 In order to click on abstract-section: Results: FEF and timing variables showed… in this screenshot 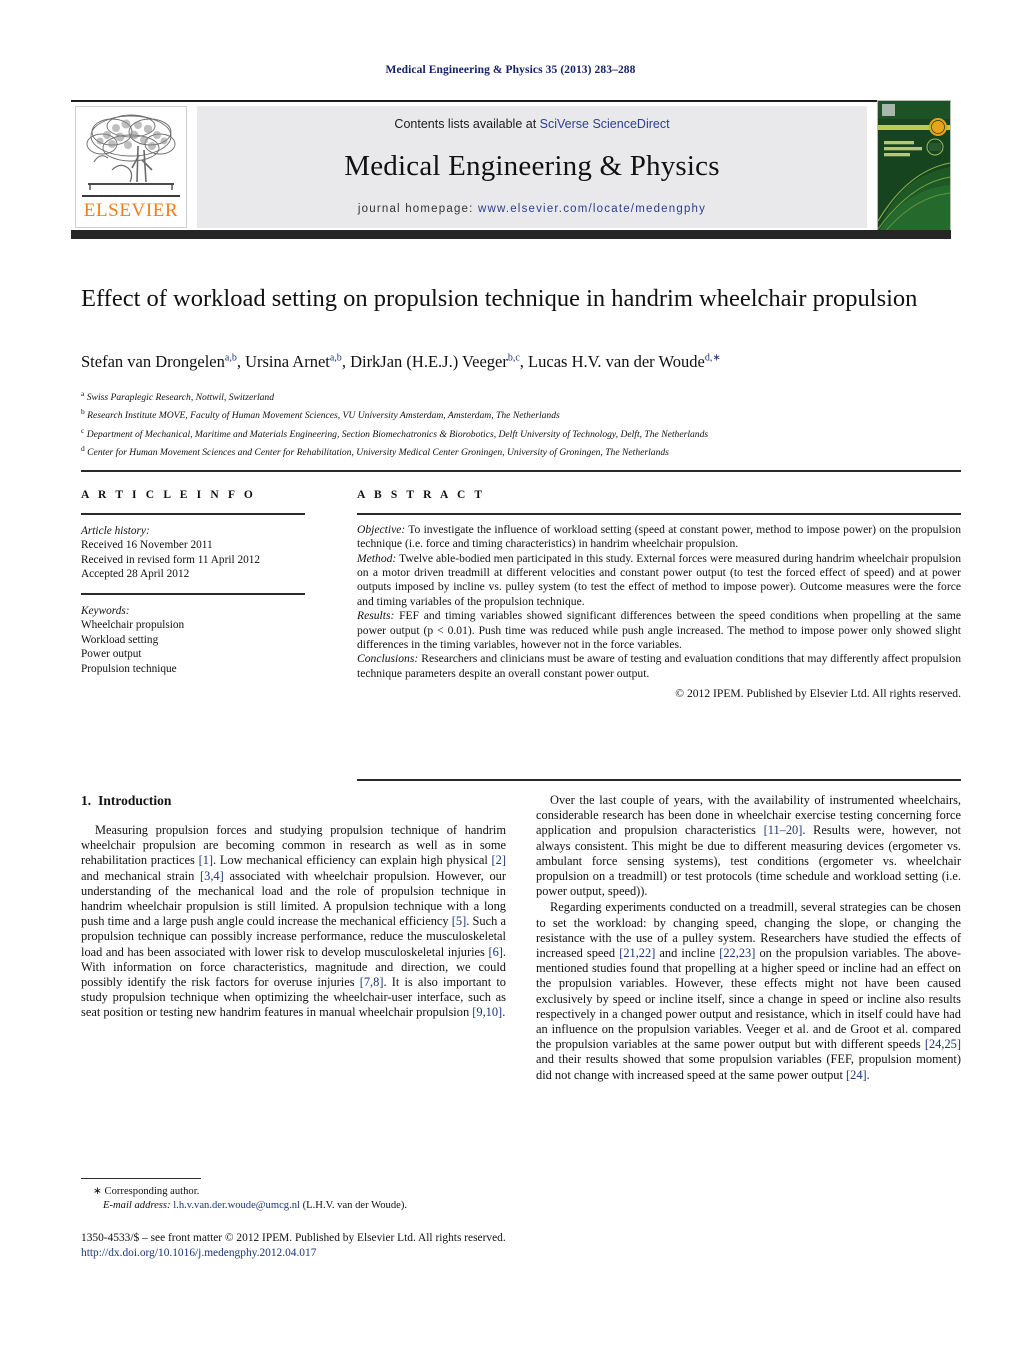, I will do `click(659, 630)`.